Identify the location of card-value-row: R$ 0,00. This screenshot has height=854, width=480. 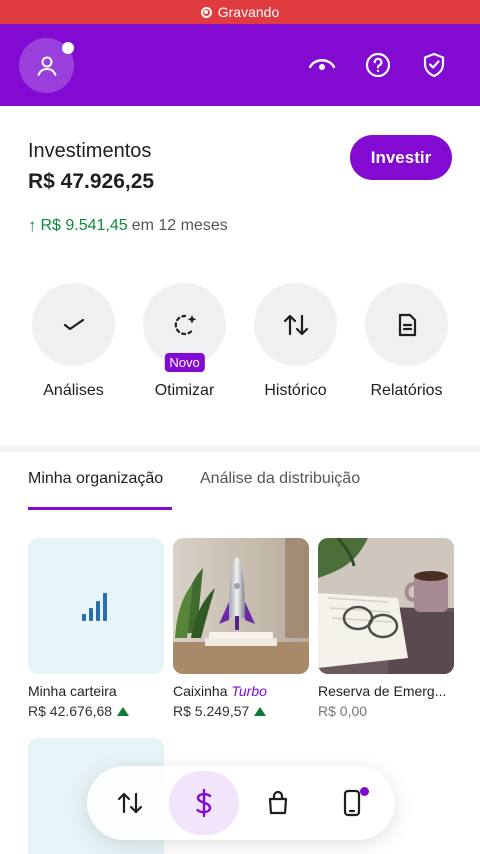
(386, 711).